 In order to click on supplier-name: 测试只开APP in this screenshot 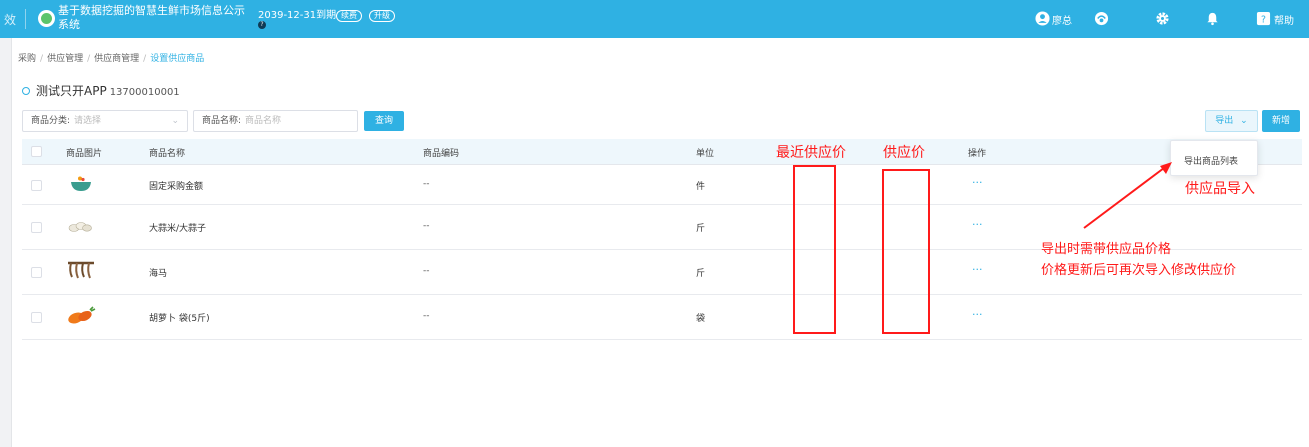, I will do `click(71, 91)`.